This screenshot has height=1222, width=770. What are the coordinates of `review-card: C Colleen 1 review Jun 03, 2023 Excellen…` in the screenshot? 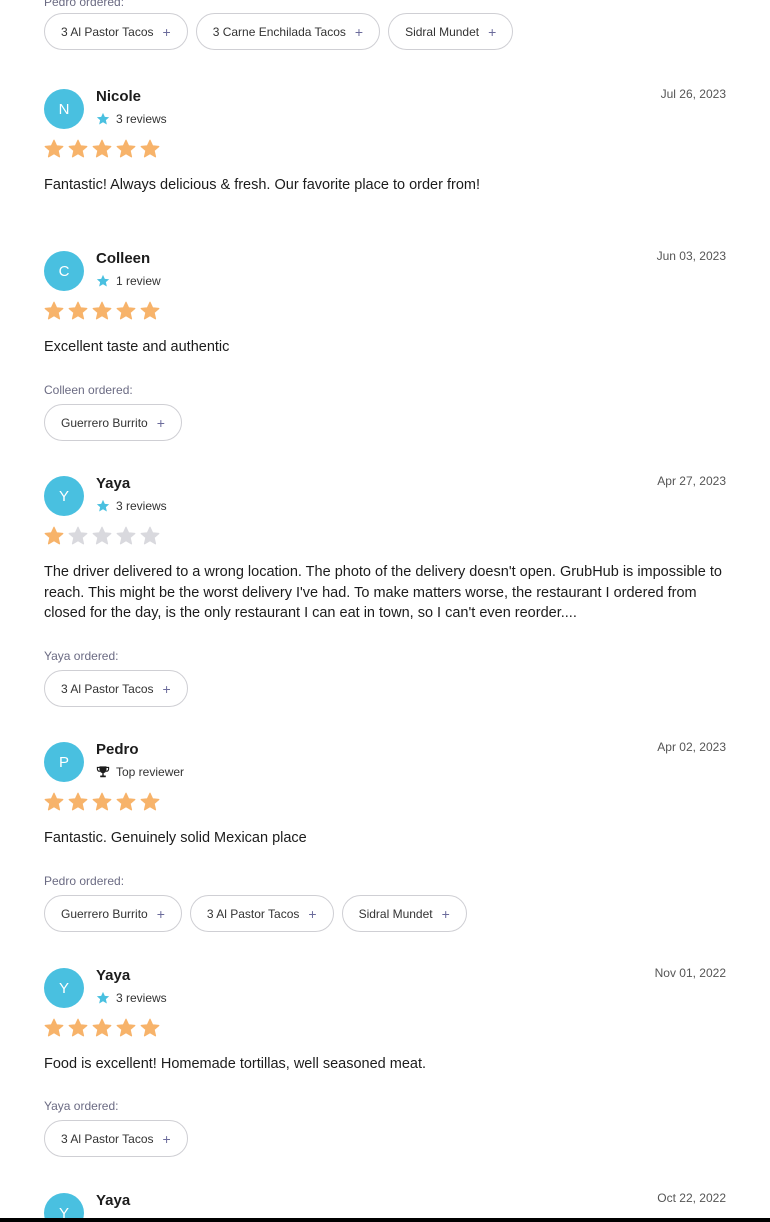 It's located at (385, 350).